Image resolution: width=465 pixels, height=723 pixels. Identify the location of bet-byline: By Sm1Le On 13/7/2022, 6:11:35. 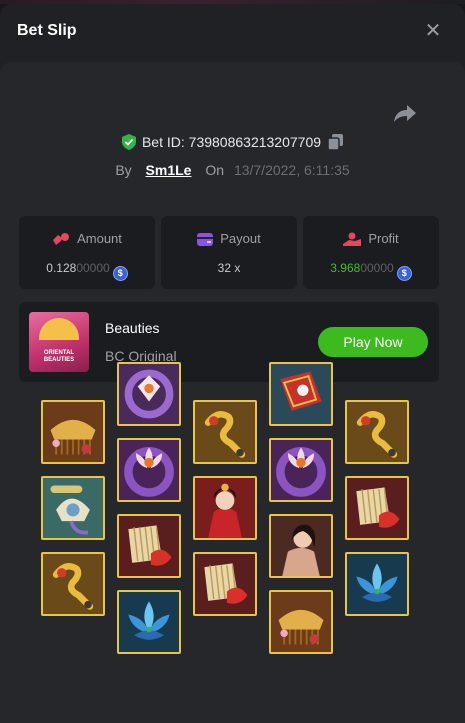
(232, 170).